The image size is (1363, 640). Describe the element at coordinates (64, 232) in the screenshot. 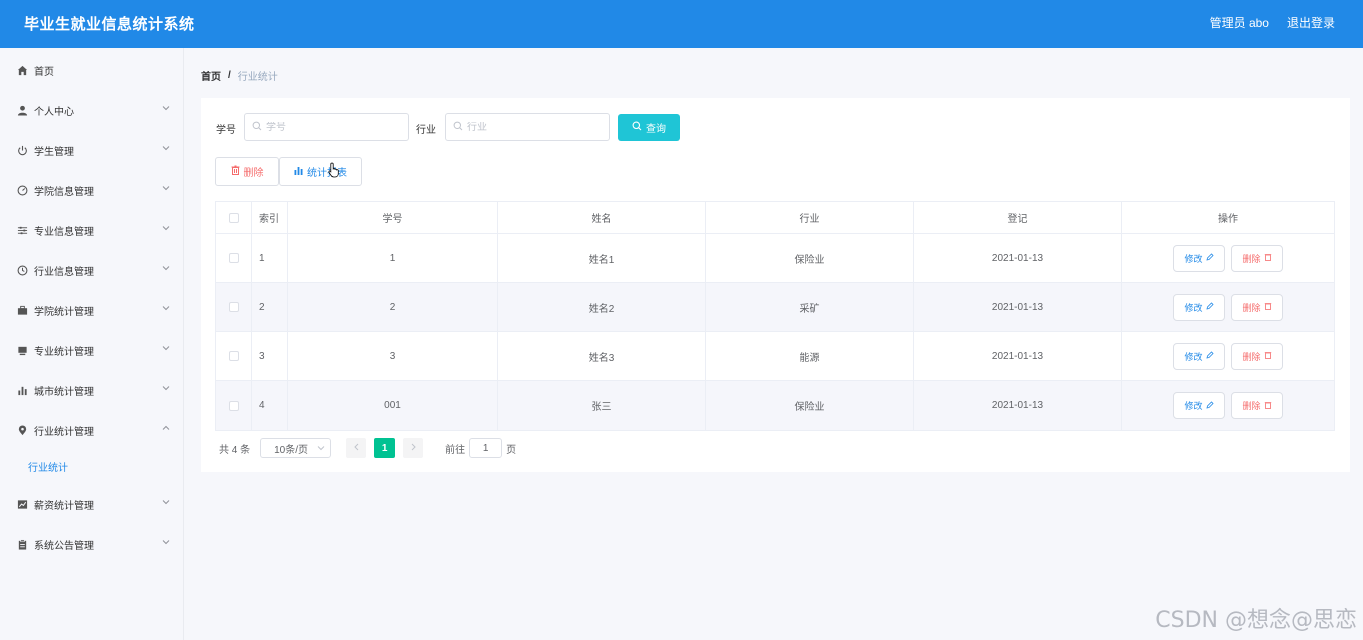

I see `sidebar-item-label: 专业信息管理` at that location.